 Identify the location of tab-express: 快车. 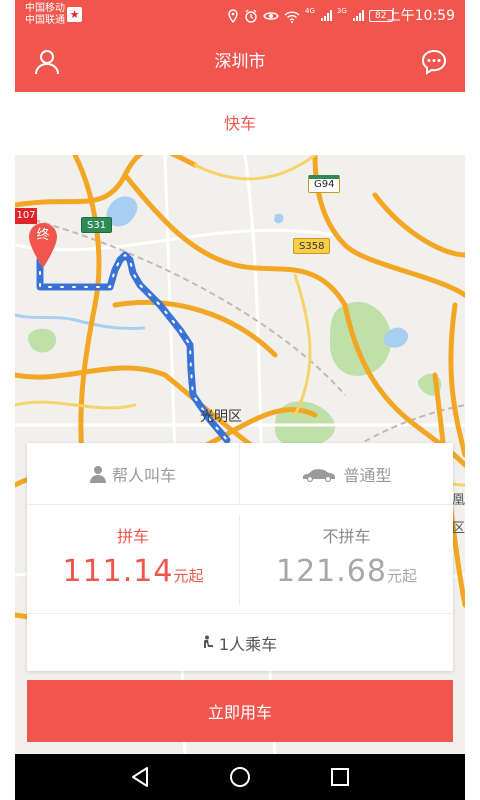
(240, 124).